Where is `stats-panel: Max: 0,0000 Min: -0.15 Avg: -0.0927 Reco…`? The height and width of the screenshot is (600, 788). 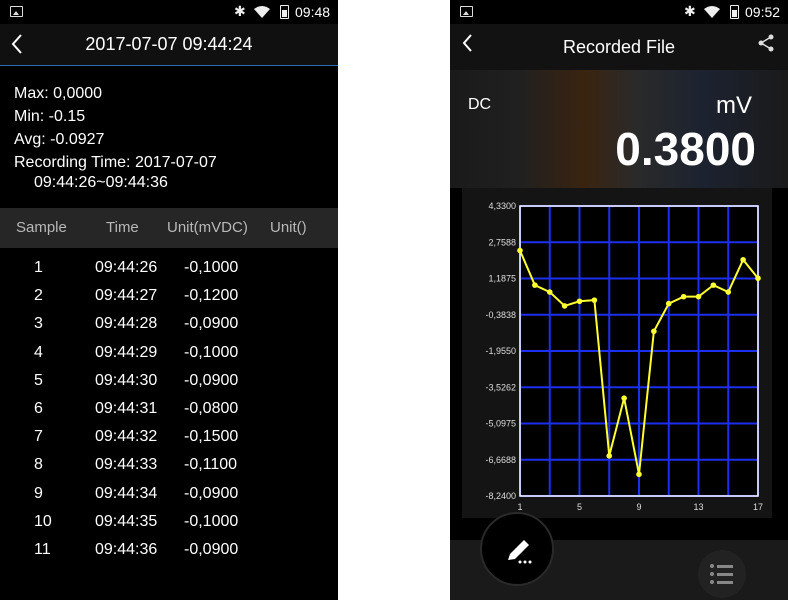 stats-panel: Max: 0,0000 Min: -0.15 Avg: -0.0927 Reco… is located at coordinates (115, 137).